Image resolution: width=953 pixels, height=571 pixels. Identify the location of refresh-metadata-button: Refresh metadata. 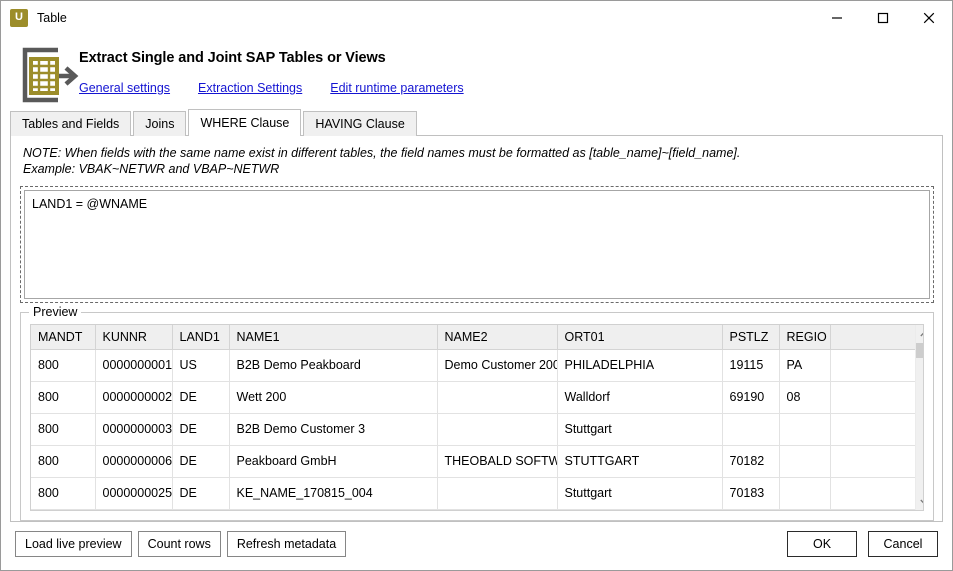
(286, 544).